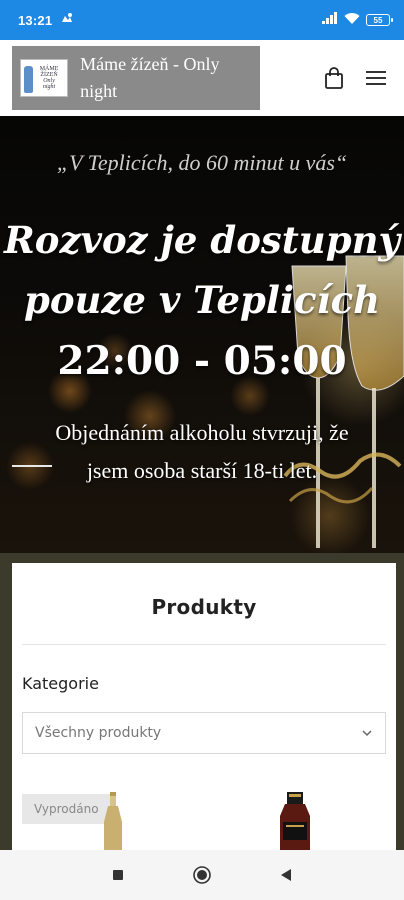 This screenshot has width=404, height=900. I want to click on home-circle-icon, so click(202, 875).